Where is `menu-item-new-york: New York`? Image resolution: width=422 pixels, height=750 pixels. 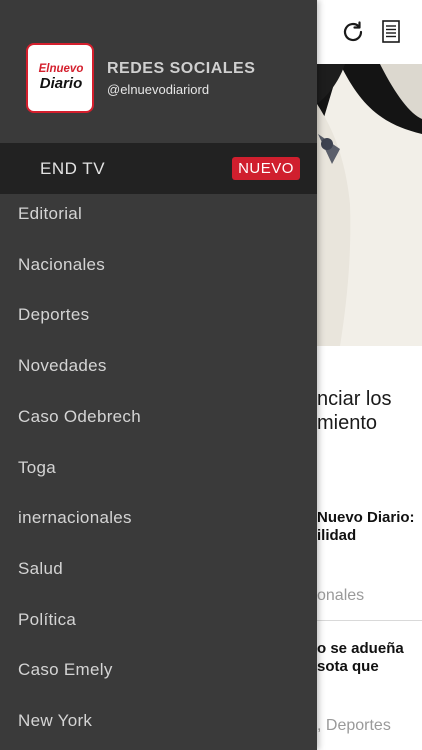
menu-item-new-york: New York is located at coordinates (158, 725).